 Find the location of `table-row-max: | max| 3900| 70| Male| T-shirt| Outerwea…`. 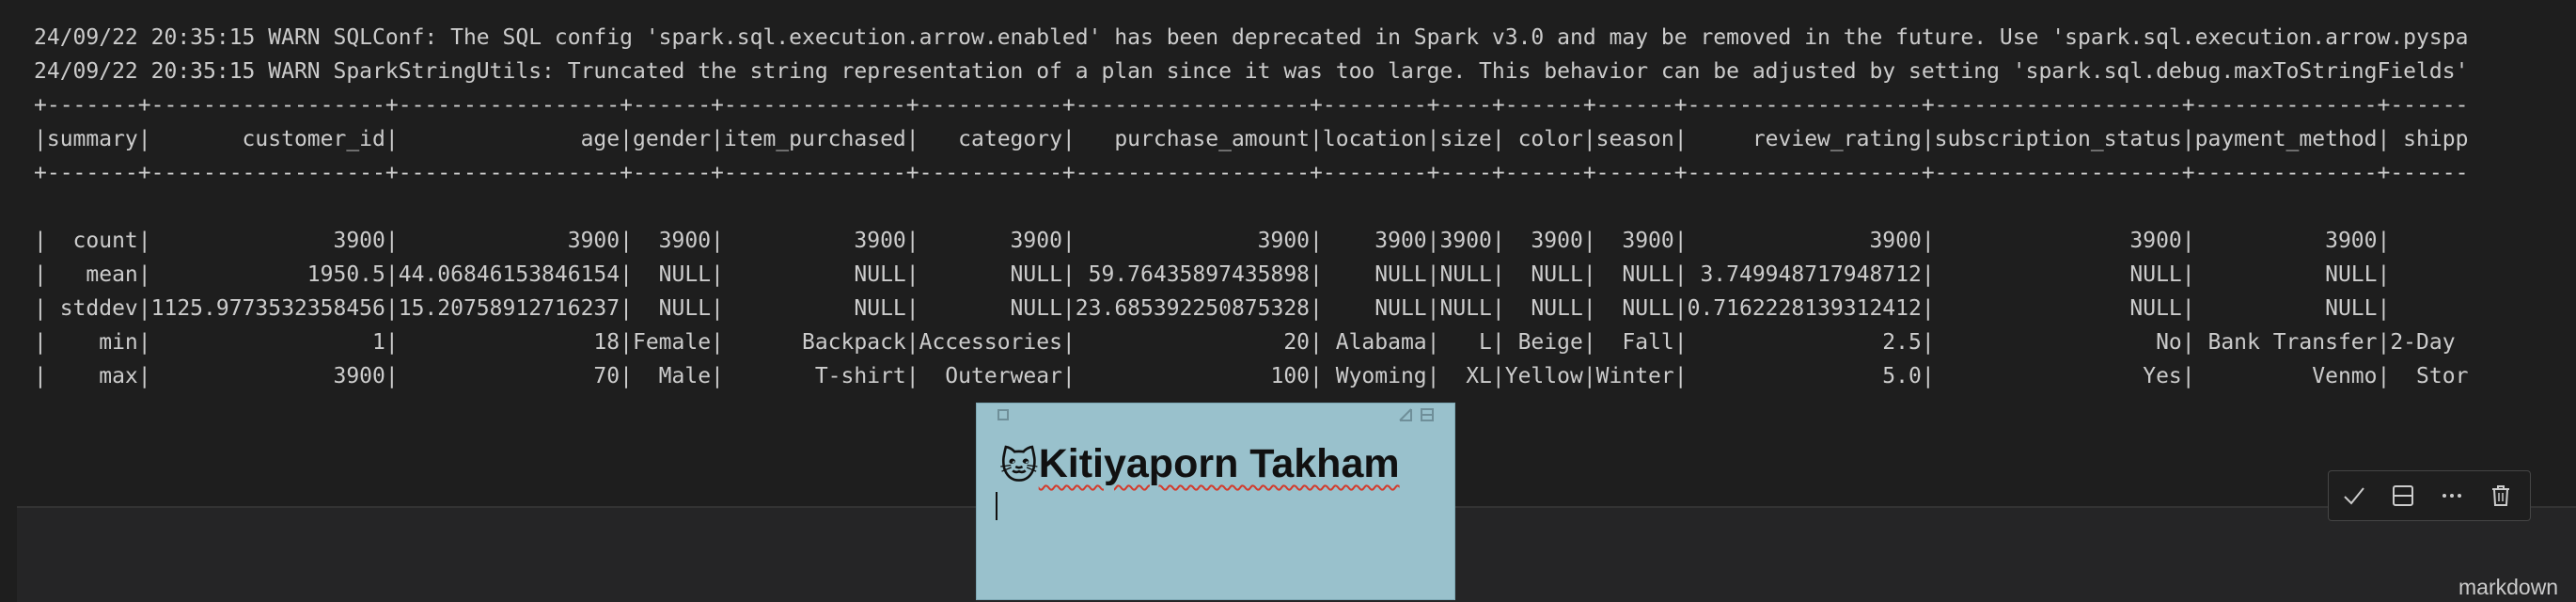

table-row-max: | max| 3900| 70| Male| T-shirt| Outerwea… is located at coordinates (1252, 376).